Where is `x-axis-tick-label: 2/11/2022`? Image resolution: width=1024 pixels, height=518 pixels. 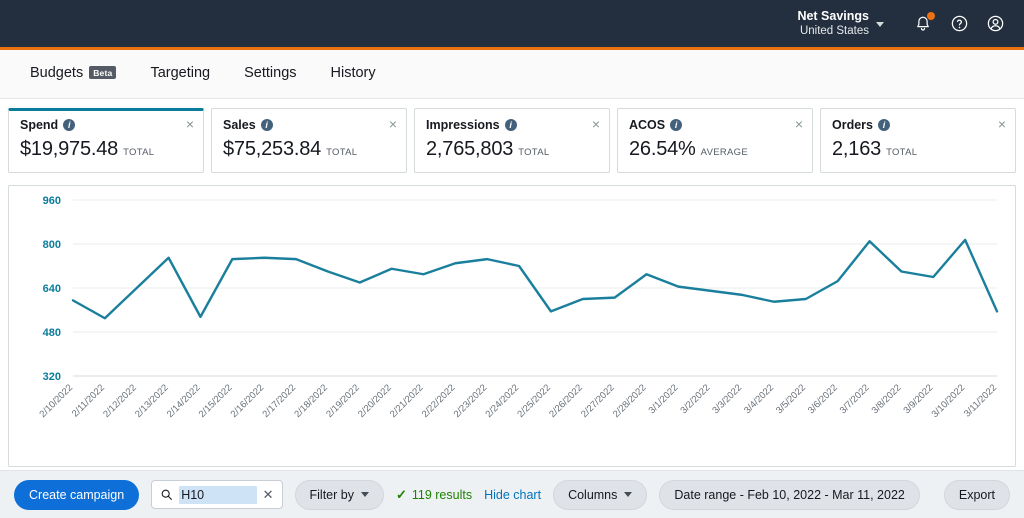
x-axis-tick-label: 2/11/2022 is located at coordinates (88, 400).